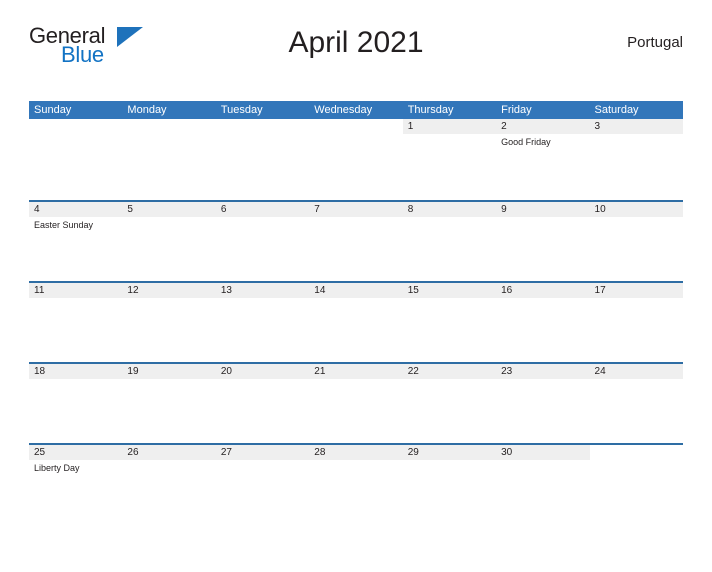 The image size is (712, 572). What do you see at coordinates (57, 468) in the screenshot?
I see `day-event: Liberty Day` at bounding box center [57, 468].